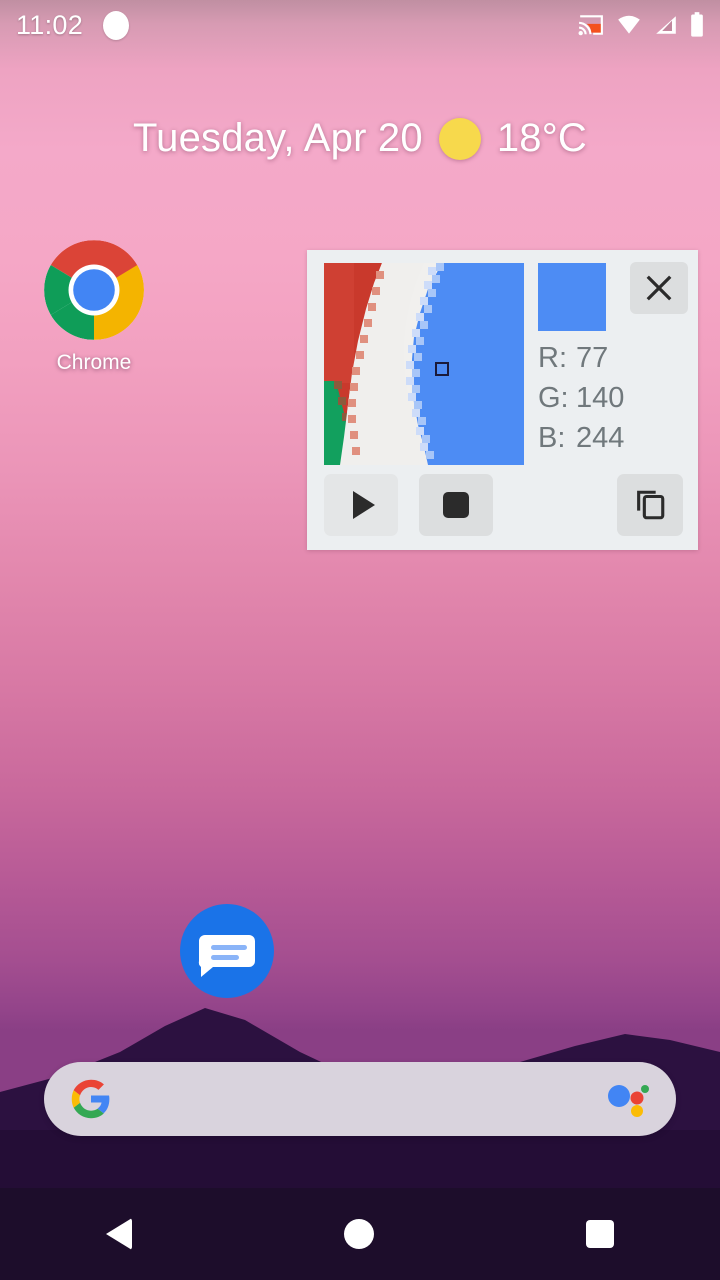 The width and height of the screenshot is (720, 1280). I want to click on app-icon-messages, so click(227, 951).